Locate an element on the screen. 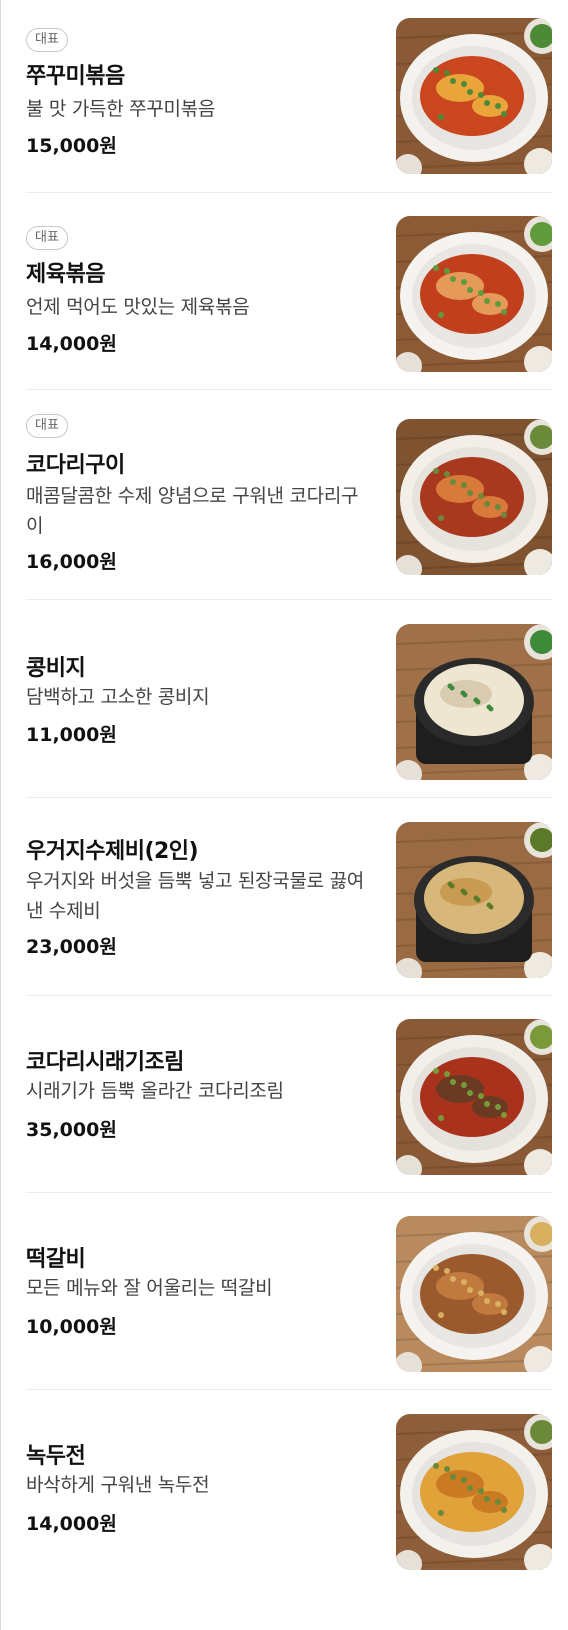  sujebi-pot-photo is located at coordinates (474, 900).